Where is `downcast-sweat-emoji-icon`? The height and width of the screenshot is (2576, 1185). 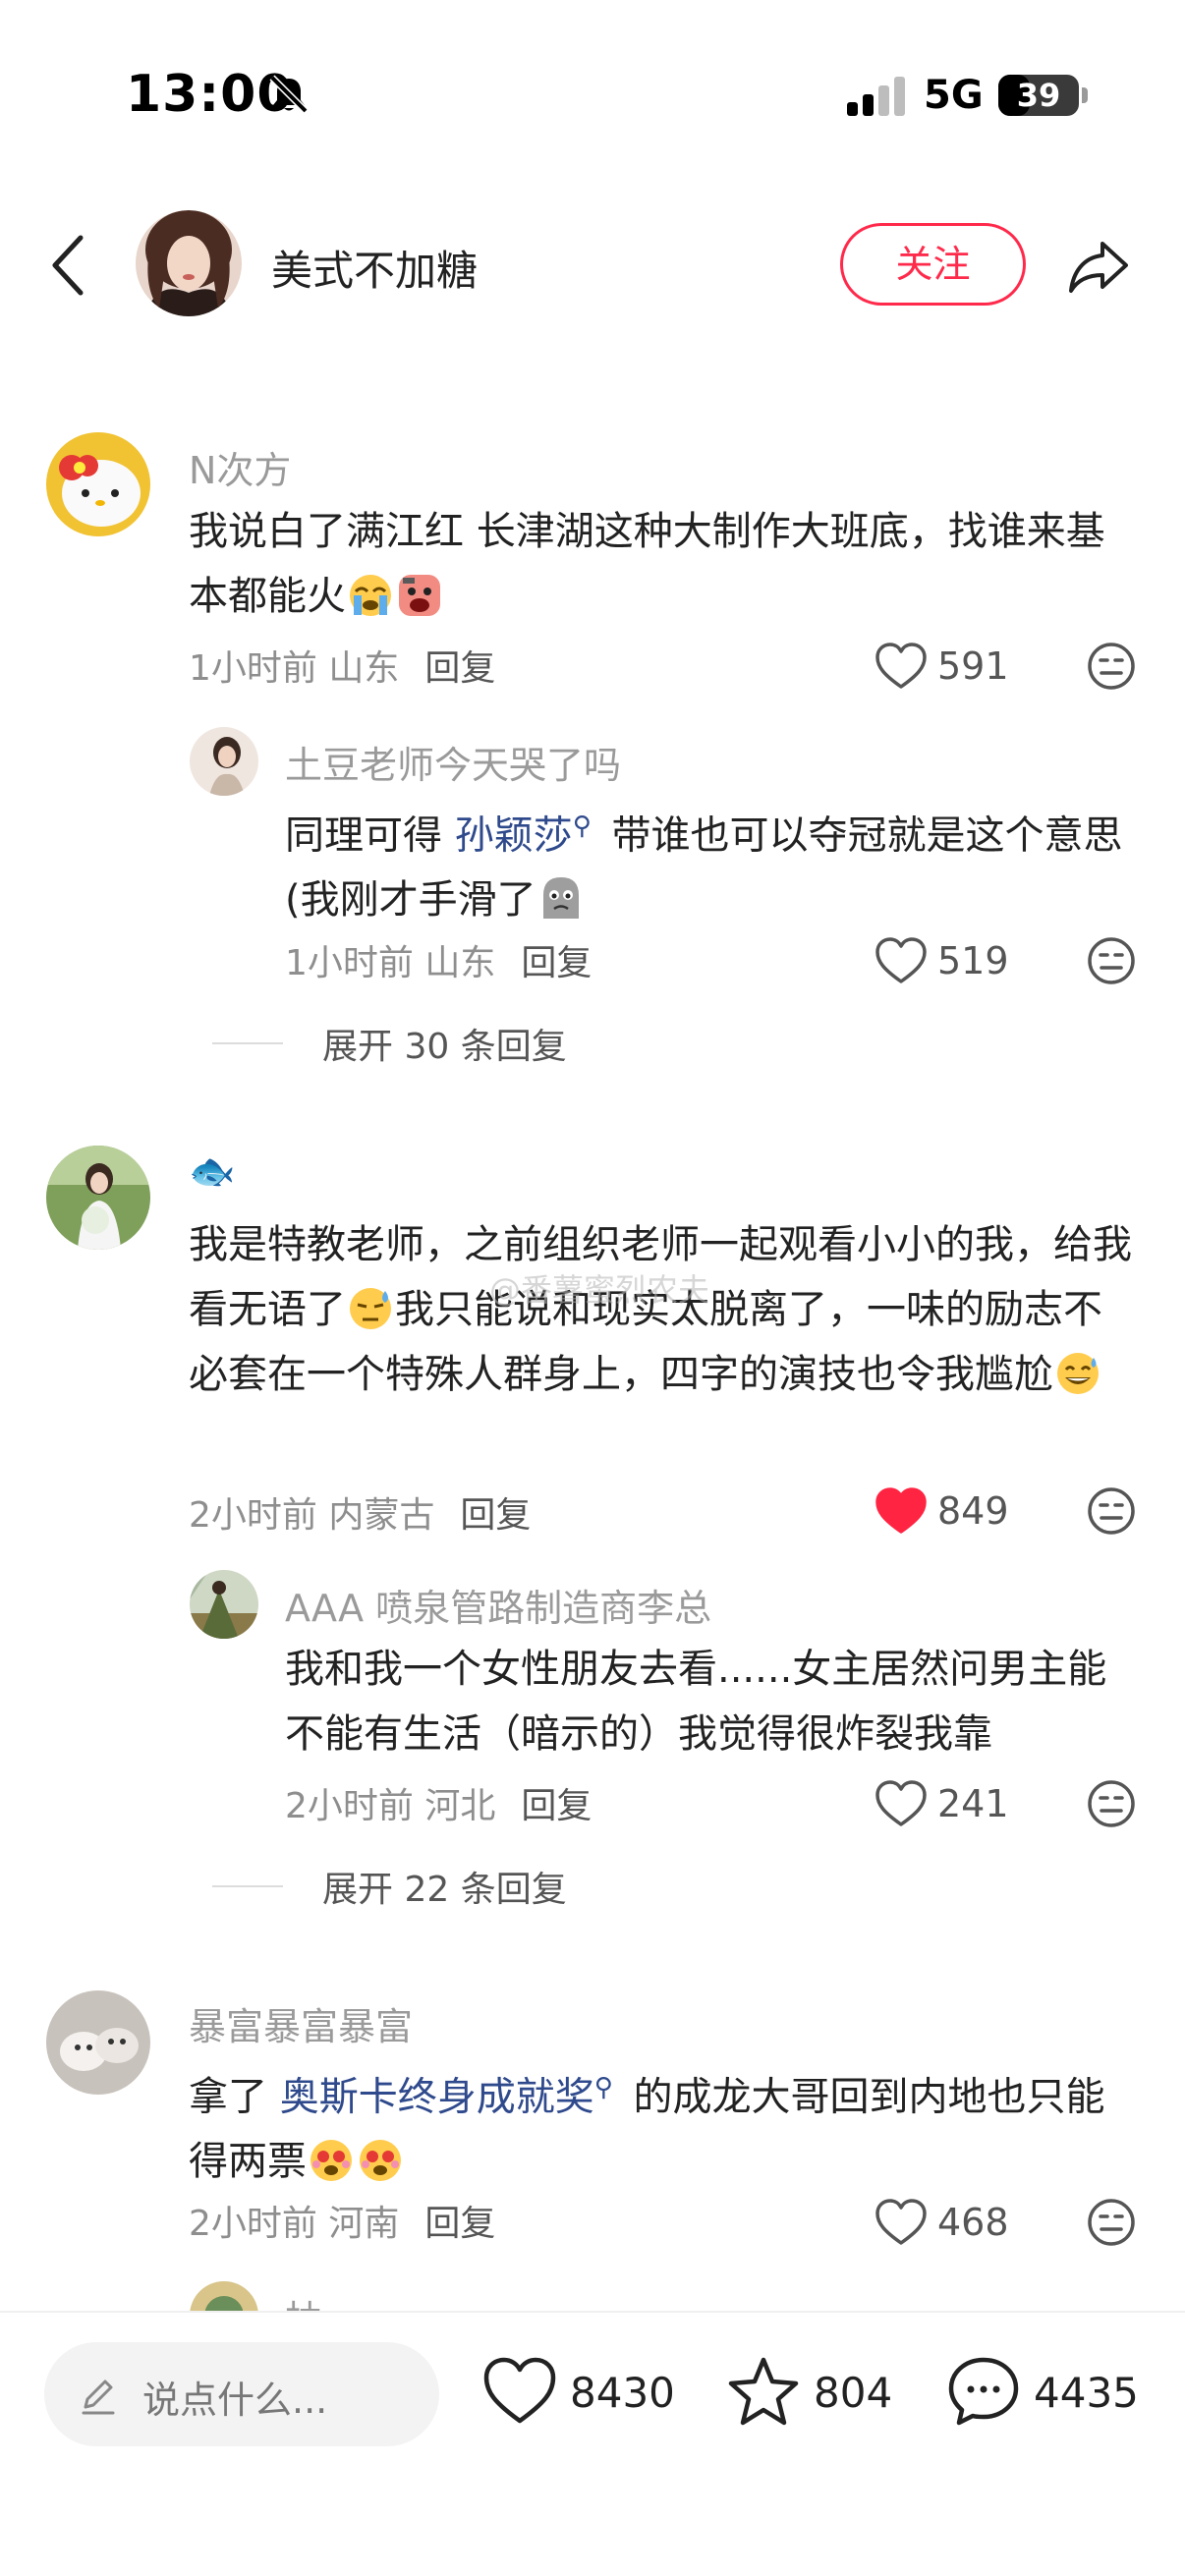
downcast-sweat-emoji-icon is located at coordinates (371, 1308).